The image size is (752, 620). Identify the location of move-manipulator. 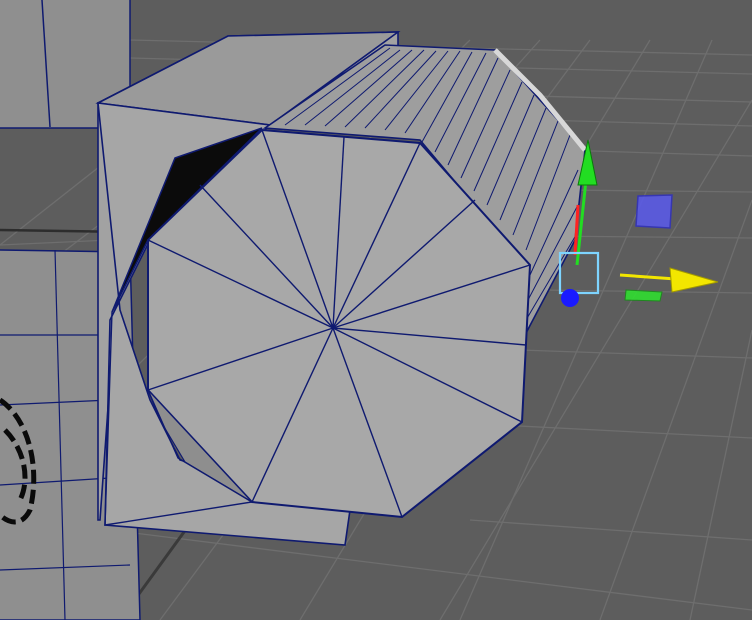
(638, 223).